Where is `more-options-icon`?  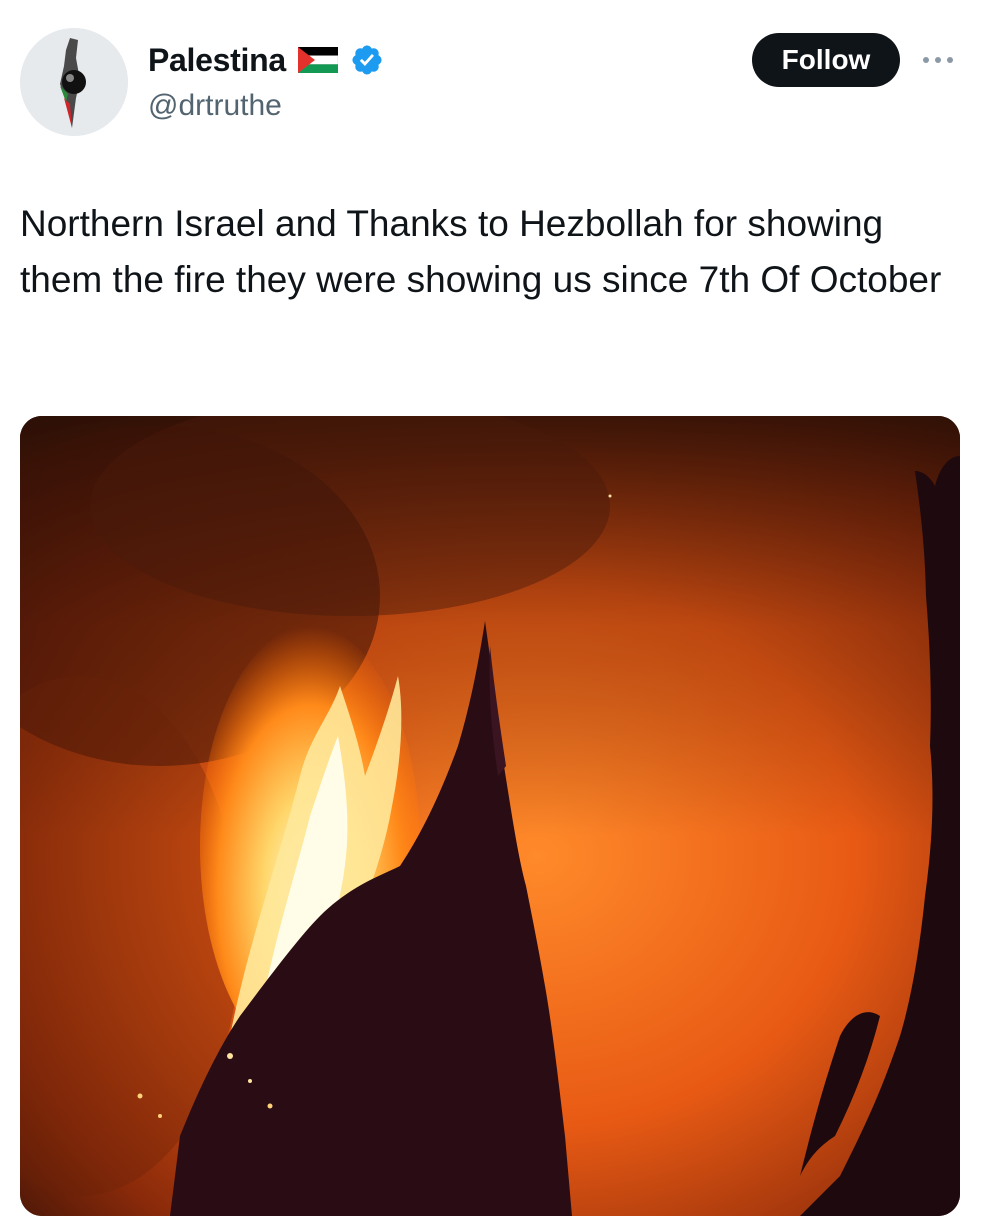 more-options-icon is located at coordinates (938, 60).